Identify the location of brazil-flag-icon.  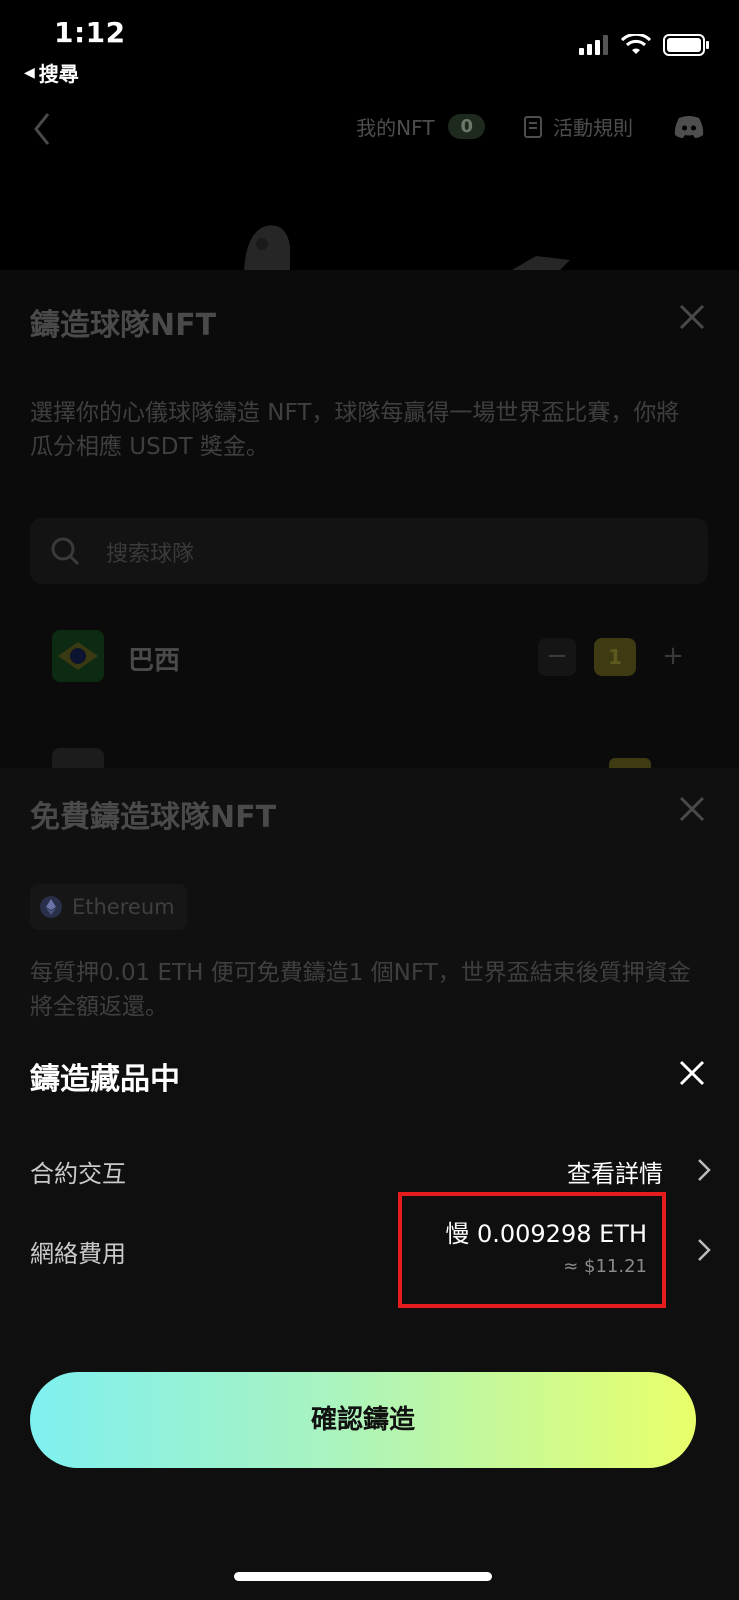
(78, 656).